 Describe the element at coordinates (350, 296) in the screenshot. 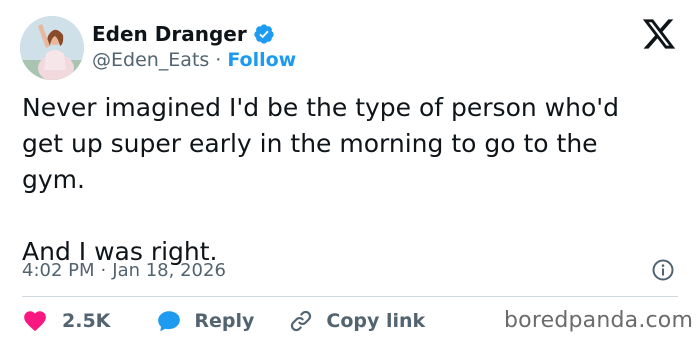

I see `divider` at that location.